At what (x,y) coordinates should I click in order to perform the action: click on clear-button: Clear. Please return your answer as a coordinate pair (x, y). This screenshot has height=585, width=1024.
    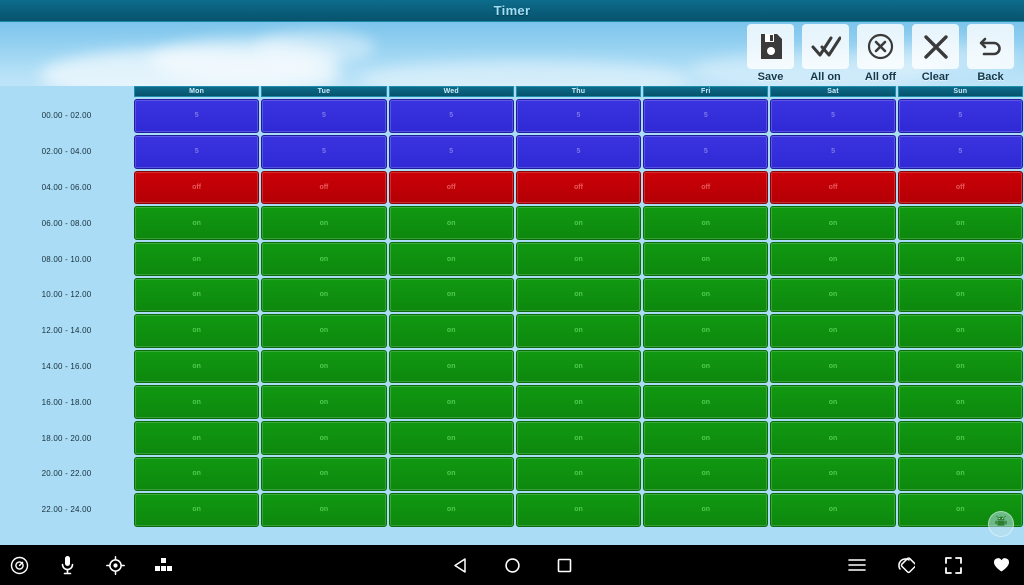
    Looking at the image, I should click on (935, 53).